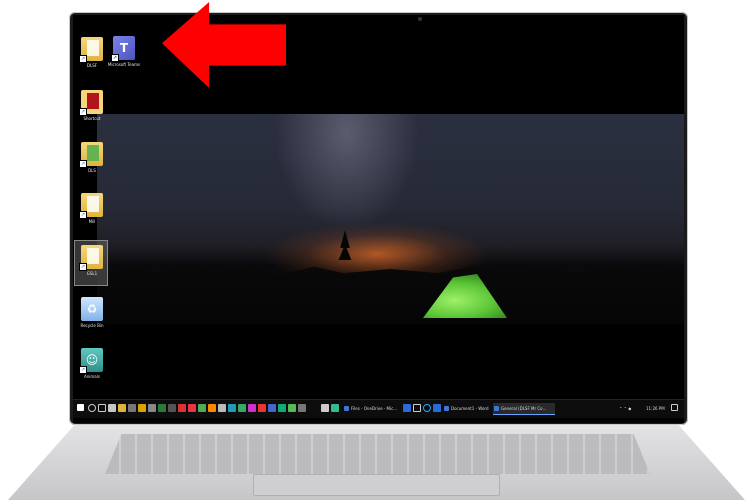 The image size is (751, 502). What do you see at coordinates (92, 309) in the screenshot?
I see `recycle-bin-icon: ♻` at bounding box center [92, 309].